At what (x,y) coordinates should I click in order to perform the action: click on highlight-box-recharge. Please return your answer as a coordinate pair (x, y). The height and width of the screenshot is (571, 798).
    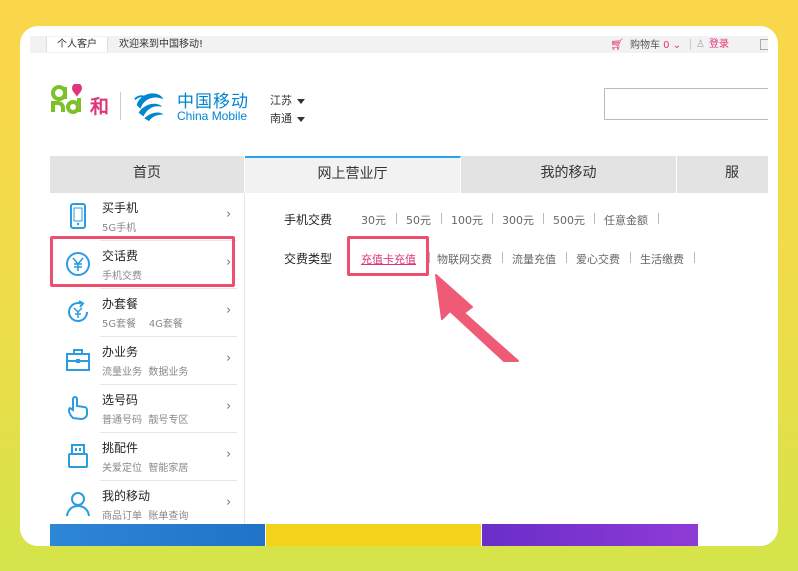
    Looking at the image, I should click on (142, 261).